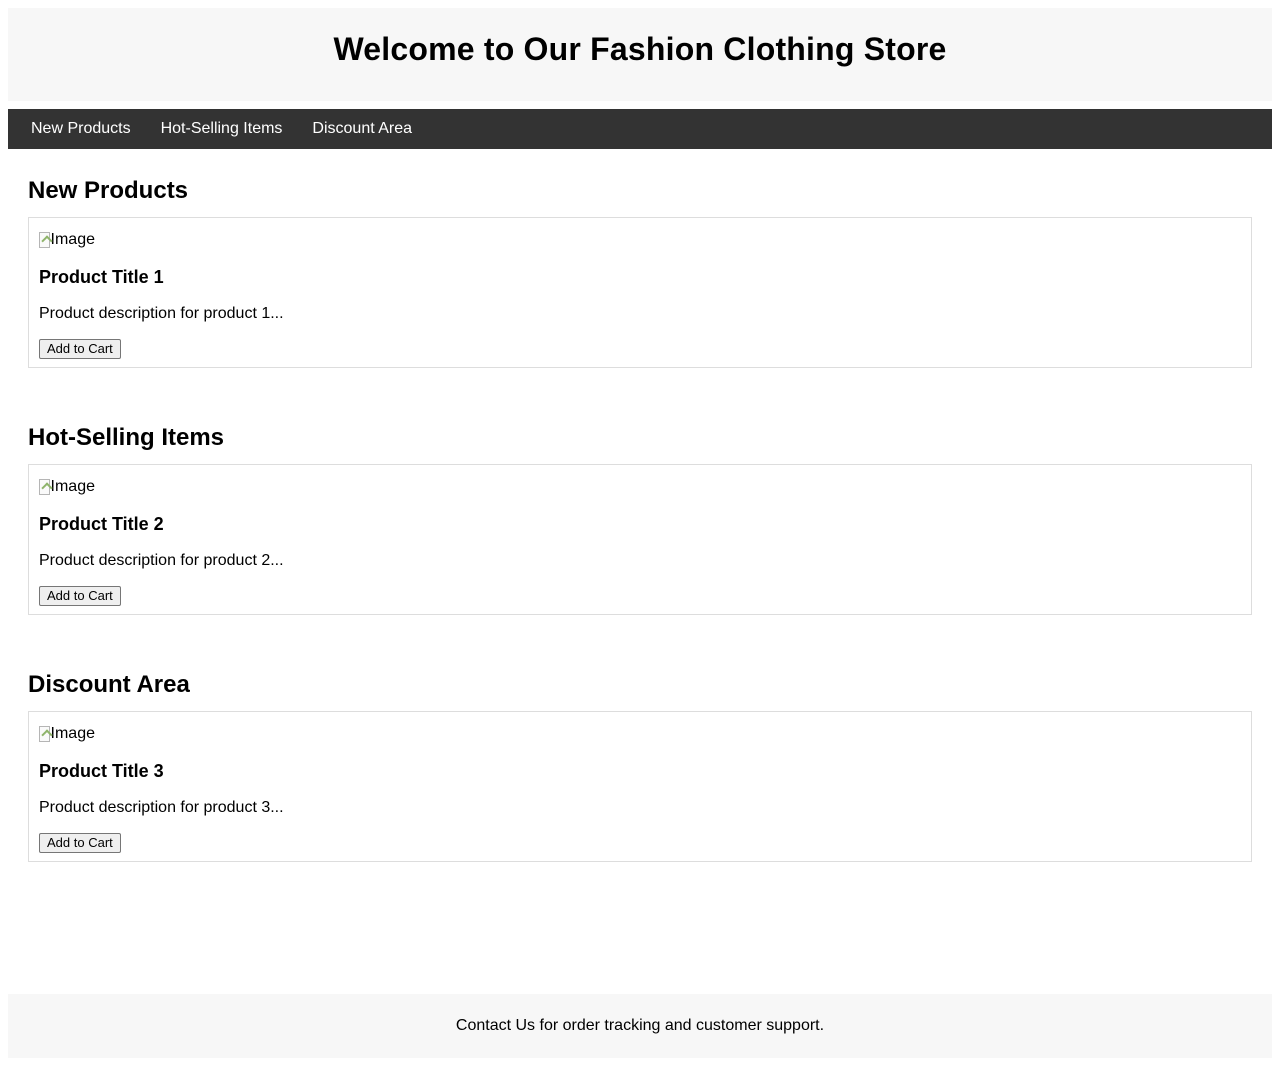  I want to click on store-header: Welcome to Our Fashion Clothing Store, so click(640, 54).